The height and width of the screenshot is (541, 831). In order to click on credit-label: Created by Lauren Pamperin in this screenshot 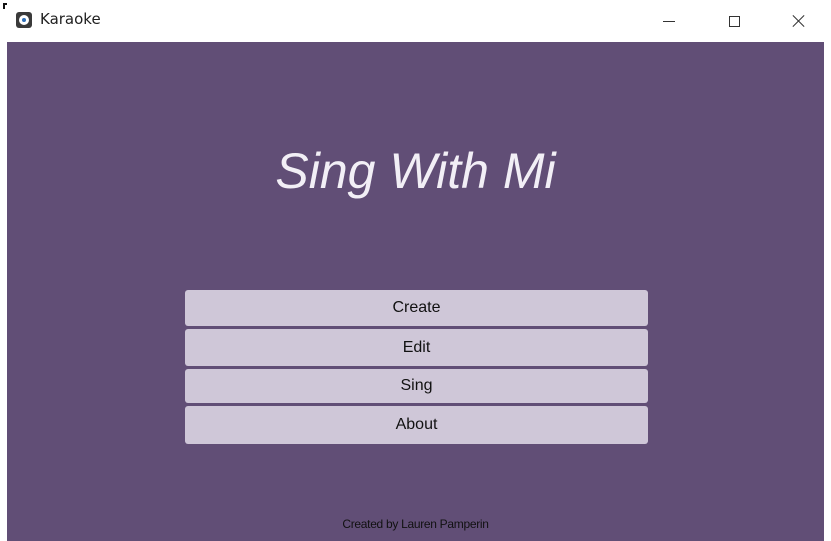, I will do `click(415, 524)`.